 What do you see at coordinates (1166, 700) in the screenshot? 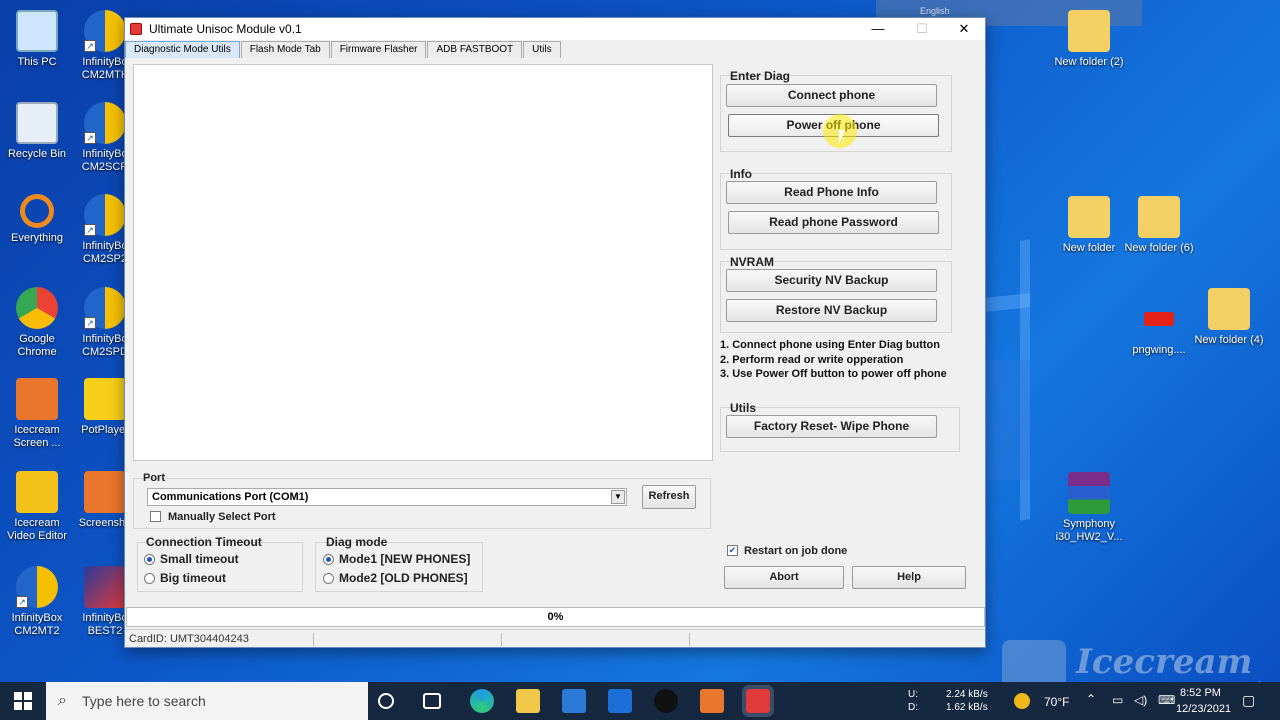
I see `keyboard-icon: ⌨` at bounding box center [1166, 700].